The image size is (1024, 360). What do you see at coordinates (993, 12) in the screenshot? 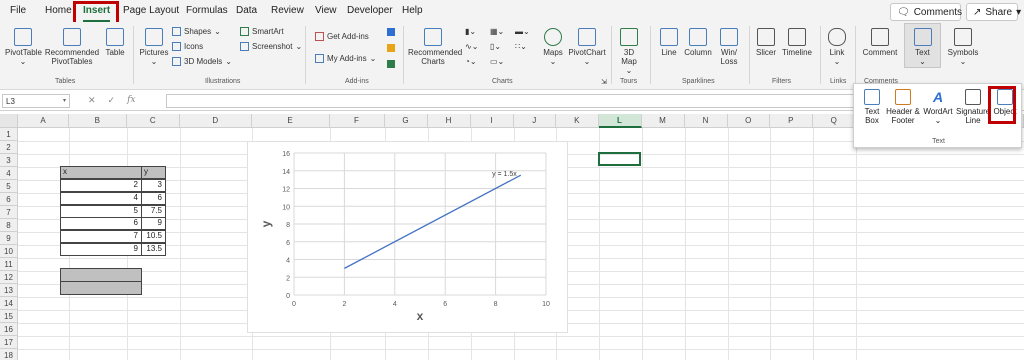
I see `share-button: ↗ Share ▾` at bounding box center [993, 12].